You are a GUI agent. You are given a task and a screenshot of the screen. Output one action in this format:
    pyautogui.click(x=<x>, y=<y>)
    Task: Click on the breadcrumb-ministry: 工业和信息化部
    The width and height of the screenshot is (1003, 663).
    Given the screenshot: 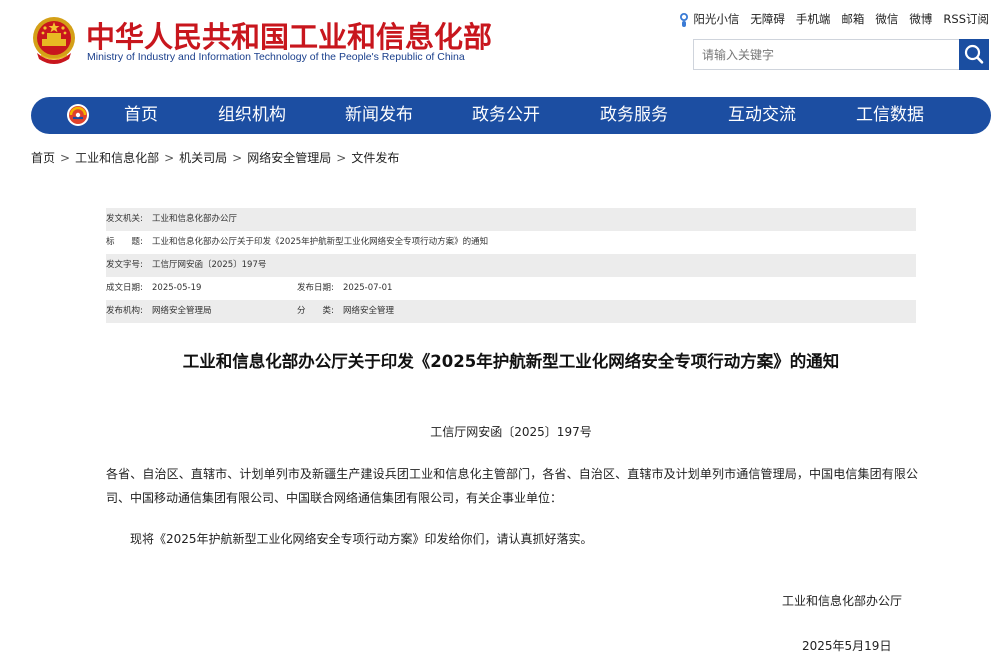 What is the action you would take?
    pyautogui.click(x=117, y=158)
    